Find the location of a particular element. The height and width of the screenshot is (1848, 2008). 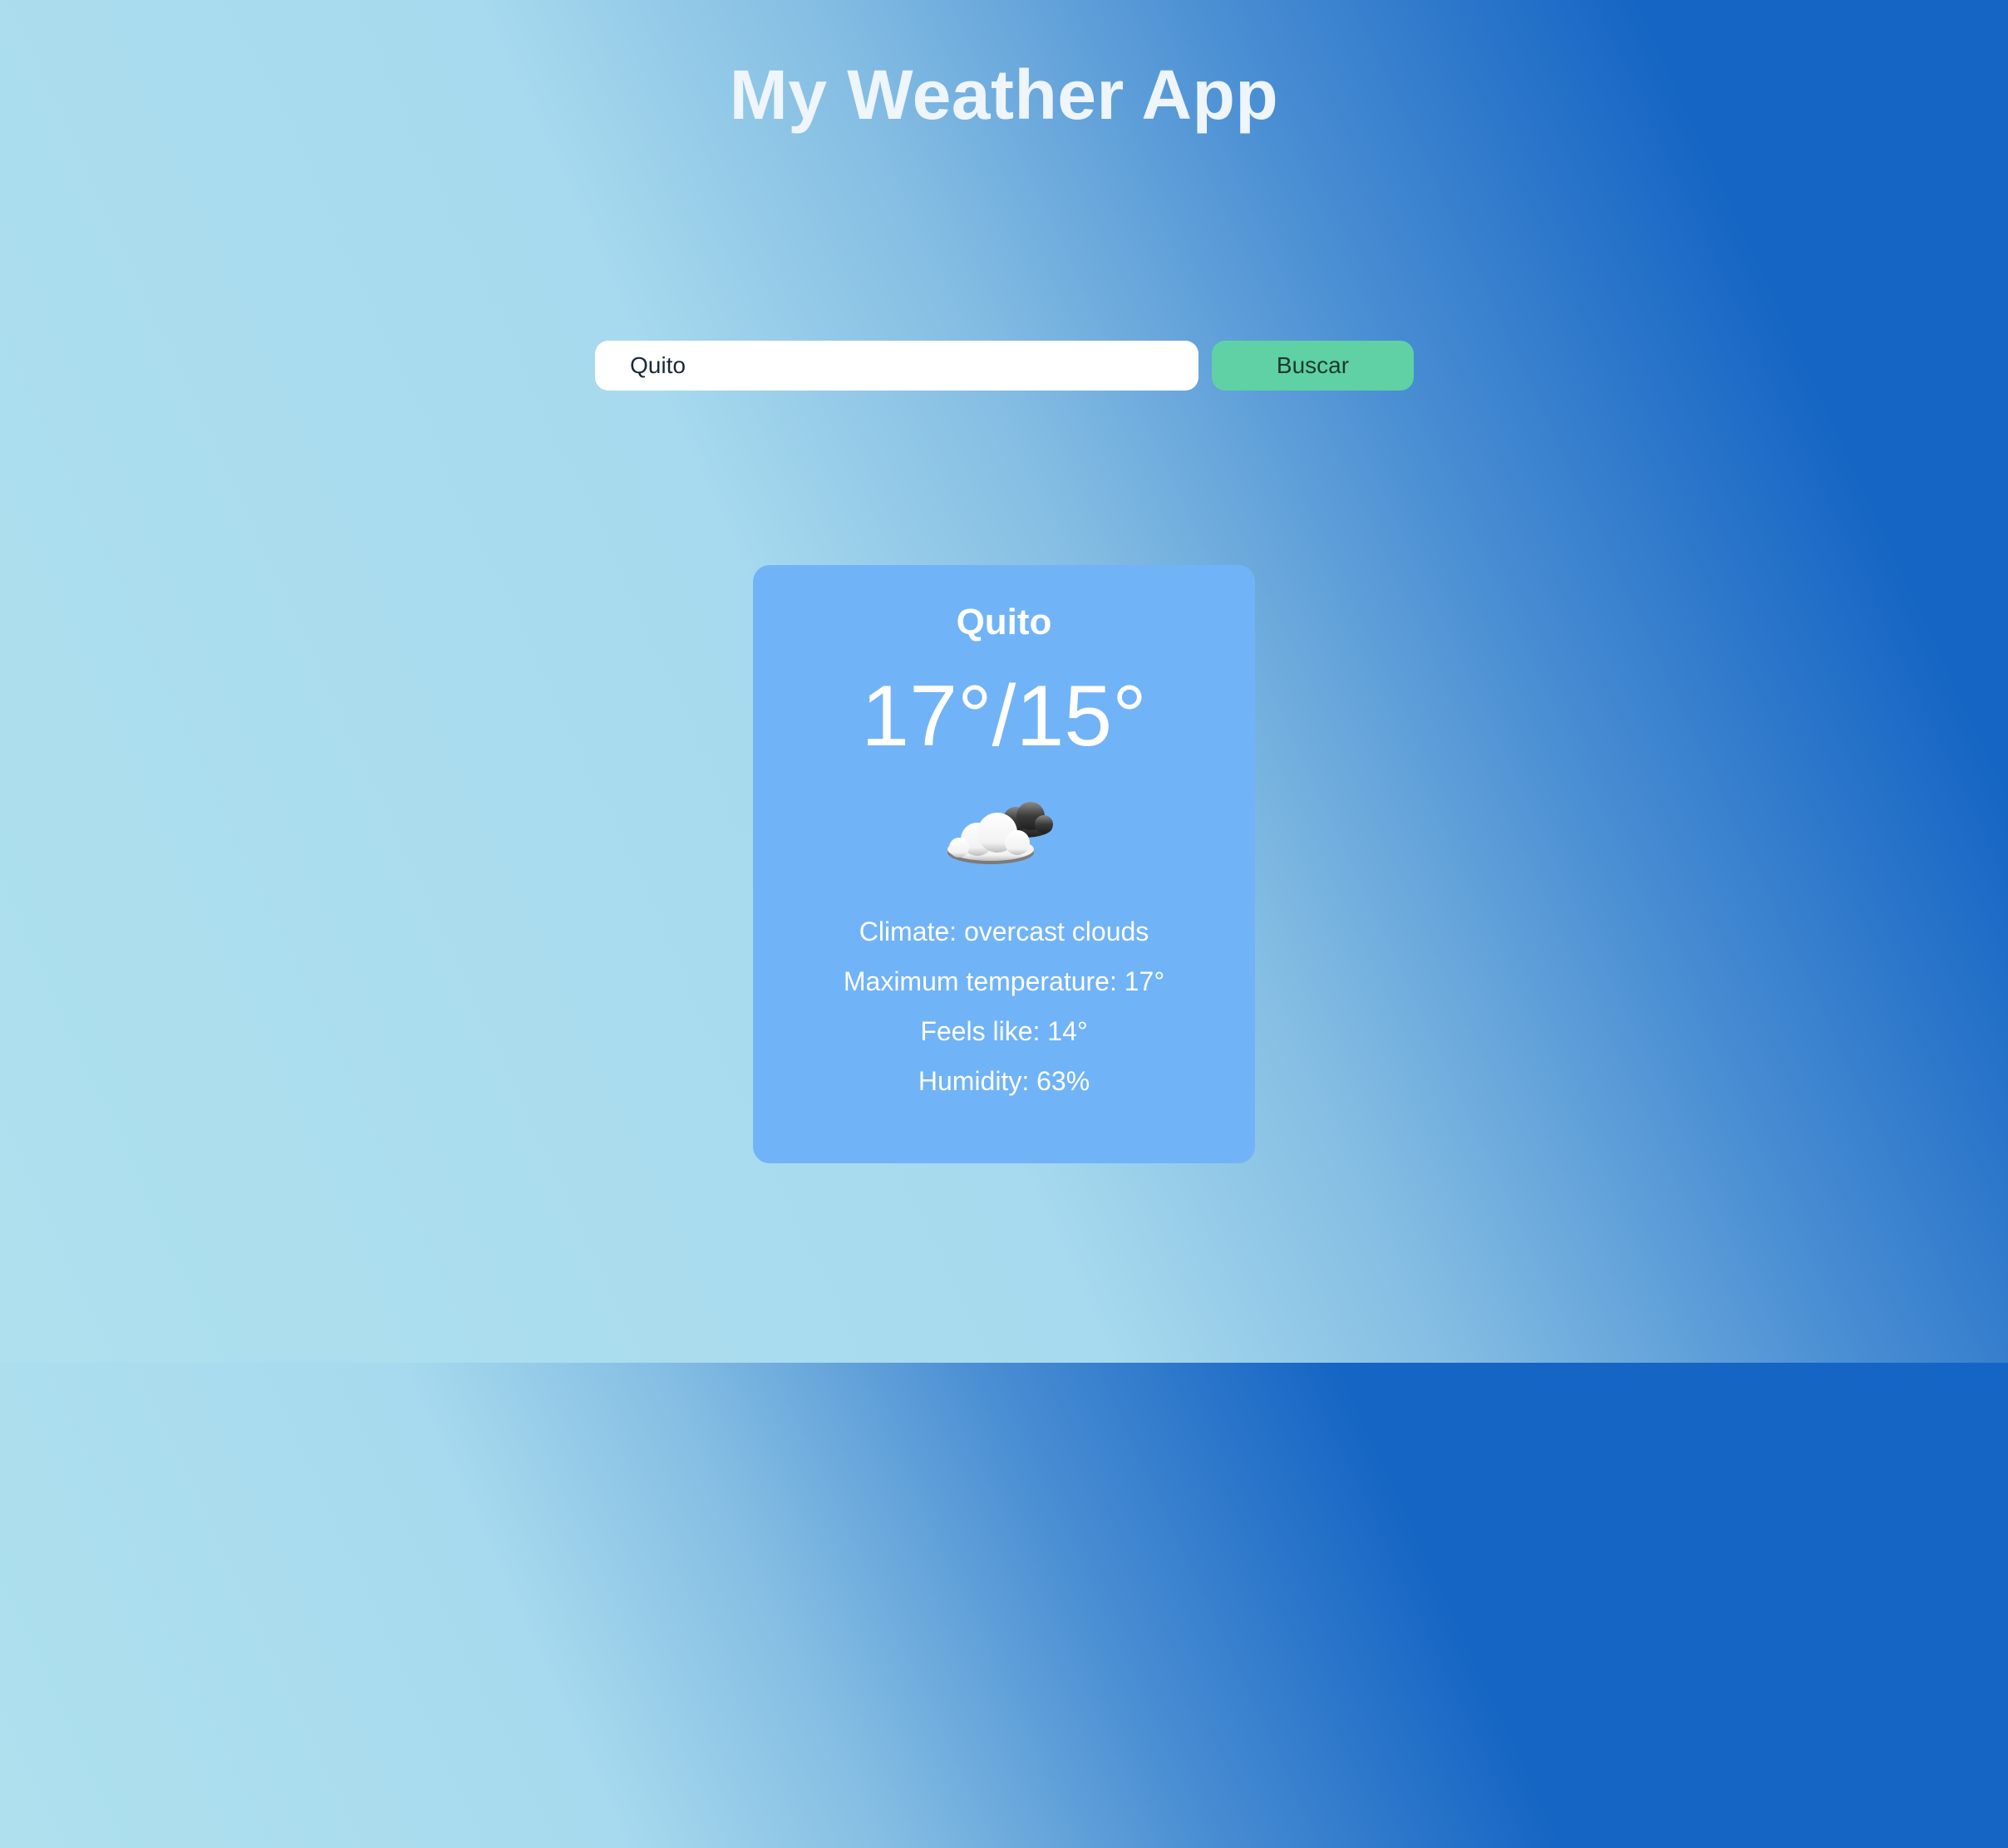

city-search-input is located at coordinates (896, 366).